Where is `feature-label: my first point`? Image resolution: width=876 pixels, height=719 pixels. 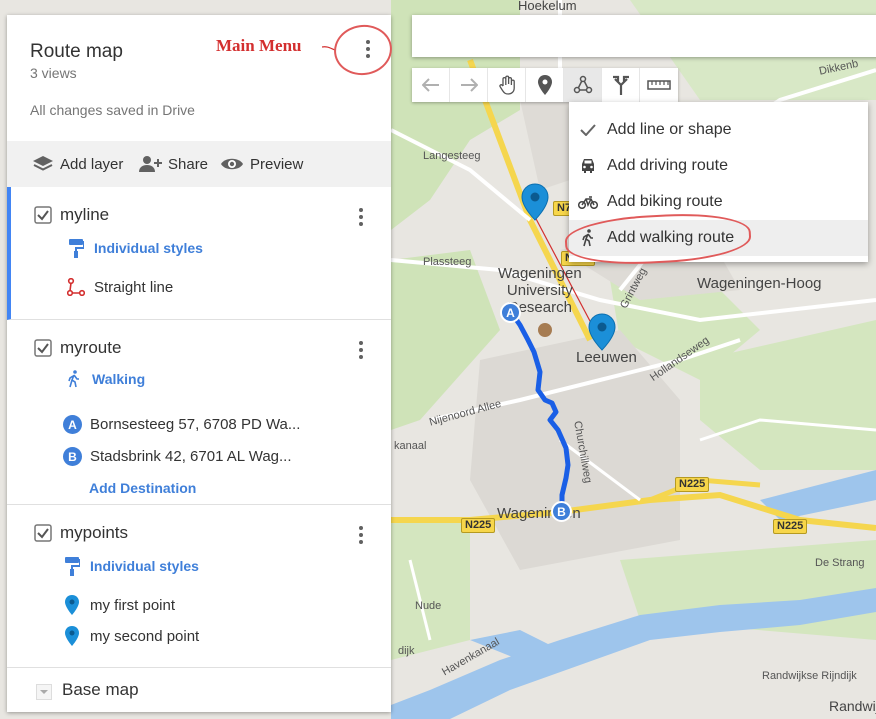
feature-label: my first point is located at coordinates (133, 605).